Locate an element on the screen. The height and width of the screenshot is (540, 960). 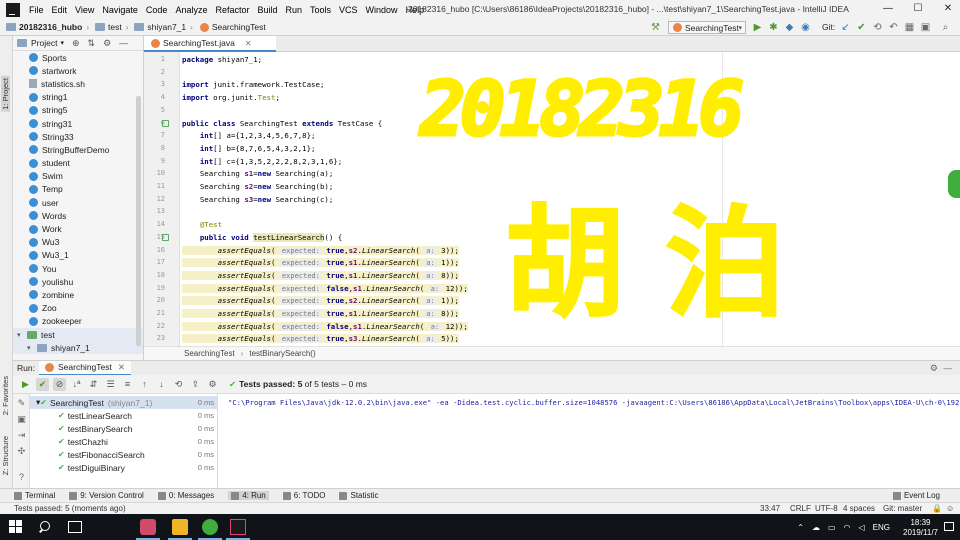
tree-item: Swim is located at coordinates (78, 176).